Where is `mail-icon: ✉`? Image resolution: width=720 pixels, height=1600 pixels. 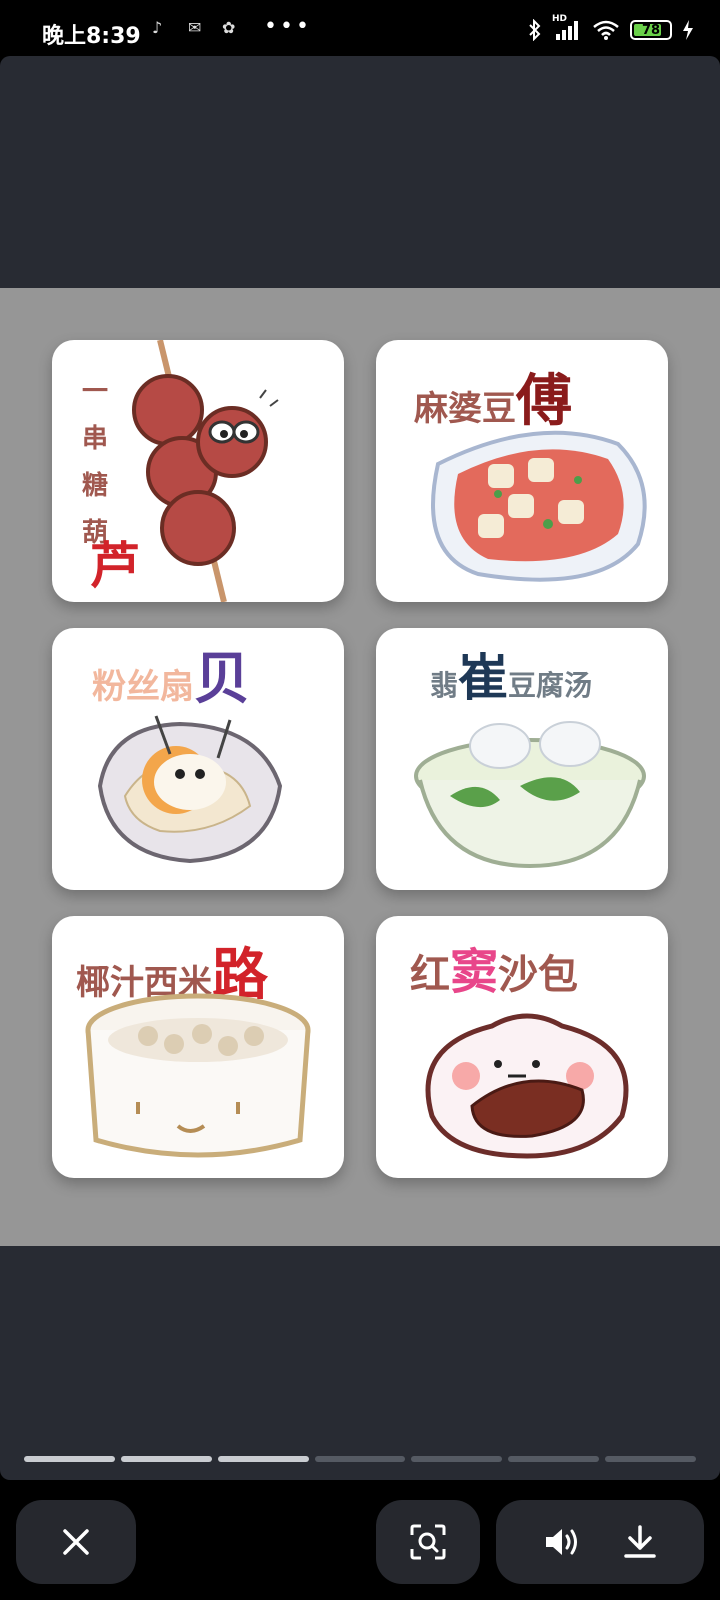
mail-icon: ✉ is located at coordinates (195, 27).